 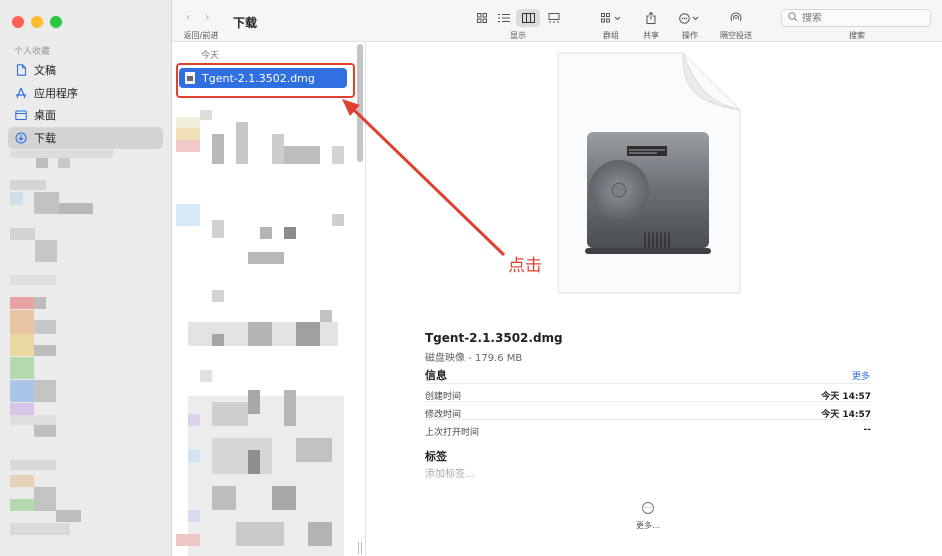 I want to click on annotation-label: 点击, so click(x=525, y=266).